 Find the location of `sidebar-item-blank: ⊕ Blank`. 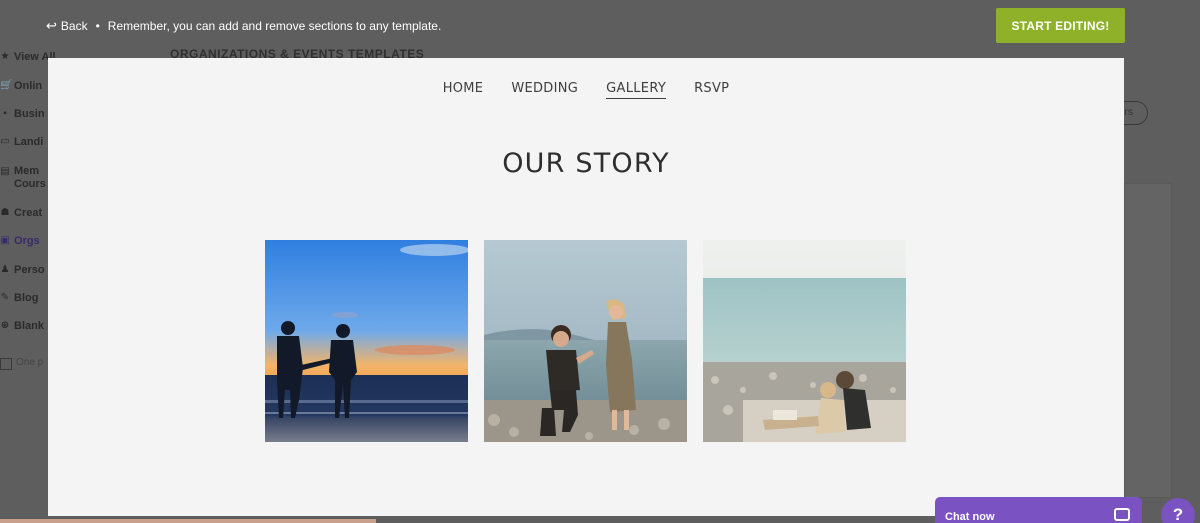

sidebar-item-blank: ⊕ Blank is located at coordinates (22, 326).